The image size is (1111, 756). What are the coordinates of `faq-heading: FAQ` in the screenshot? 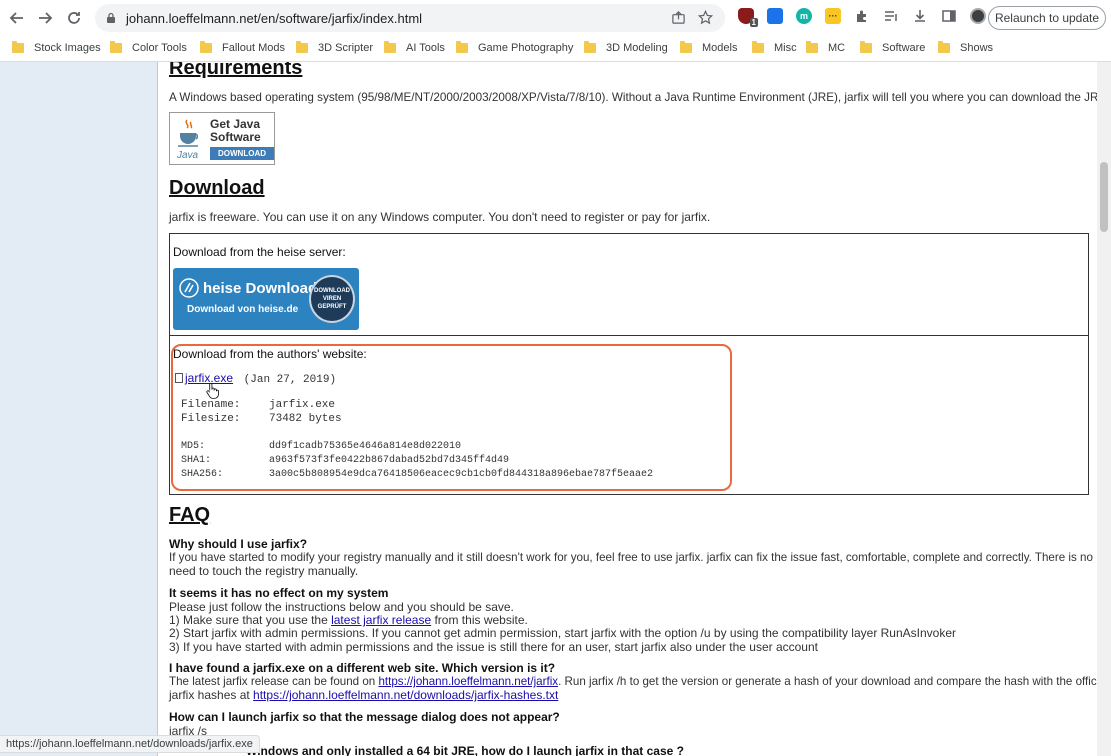 It's located at (190, 515).